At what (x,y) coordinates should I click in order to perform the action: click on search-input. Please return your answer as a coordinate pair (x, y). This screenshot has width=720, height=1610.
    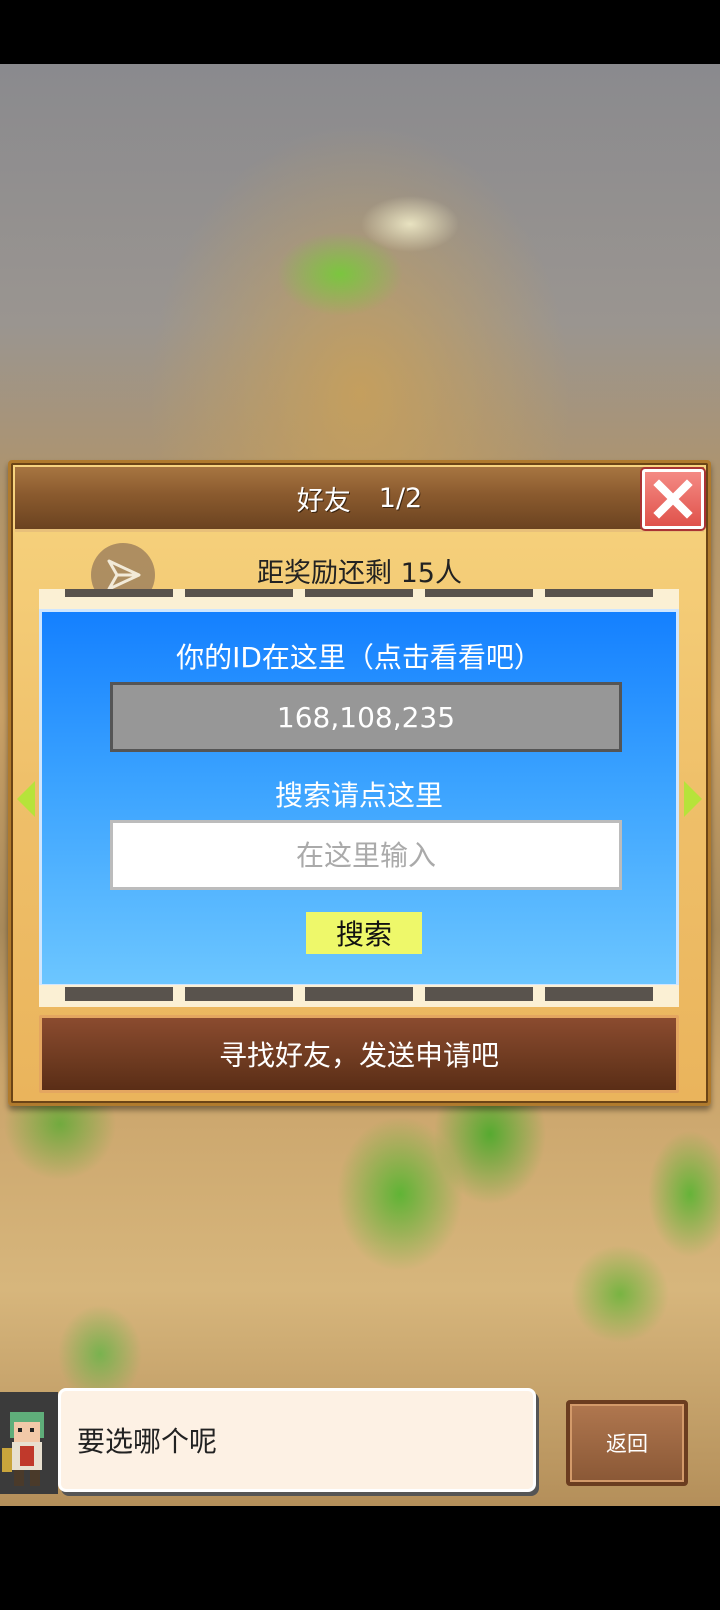
    Looking at the image, I should click on (366, 855).